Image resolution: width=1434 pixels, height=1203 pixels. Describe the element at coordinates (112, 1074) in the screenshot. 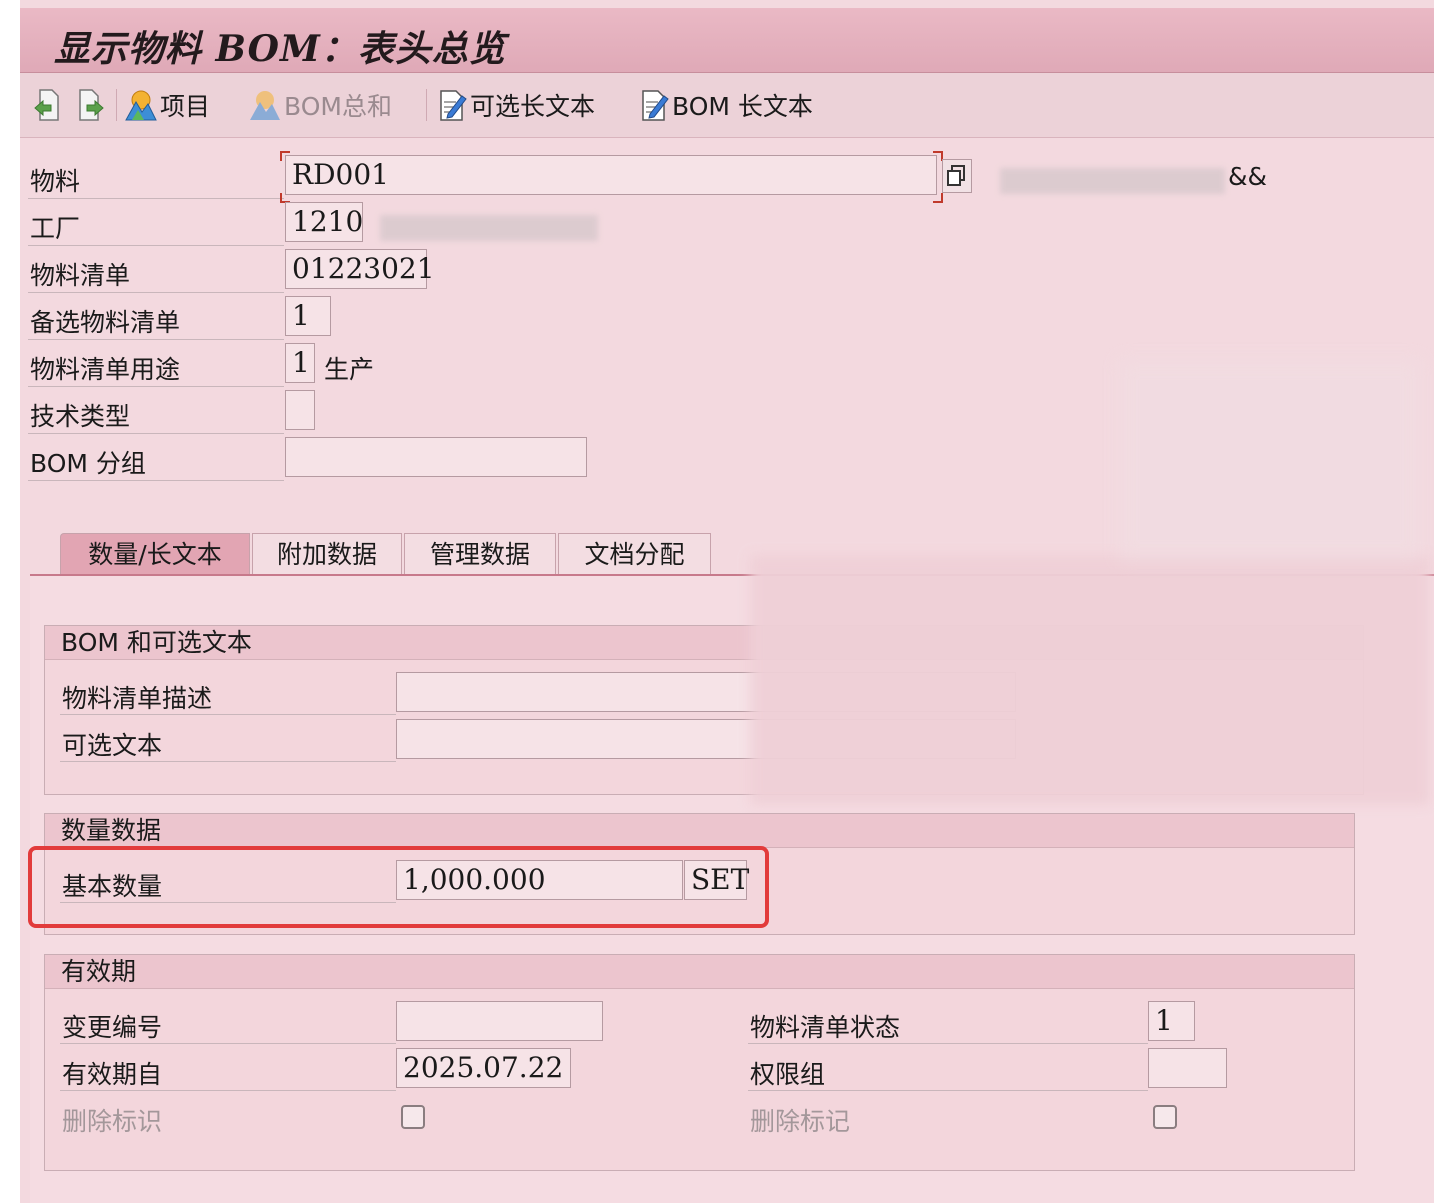

I see `valid-from-label: 有效期自` at that location.